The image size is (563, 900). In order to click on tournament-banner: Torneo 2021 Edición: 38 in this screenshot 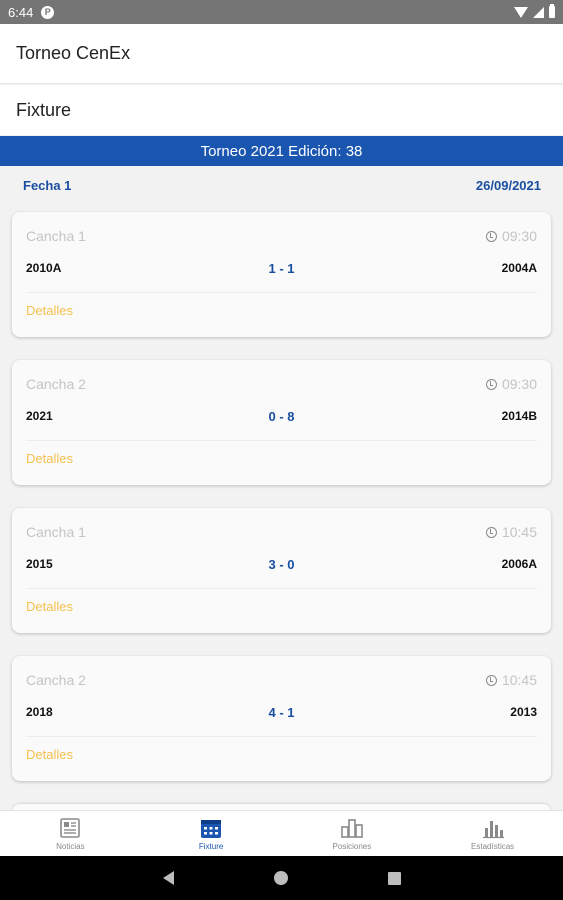, I will do `click(281, 151)`.